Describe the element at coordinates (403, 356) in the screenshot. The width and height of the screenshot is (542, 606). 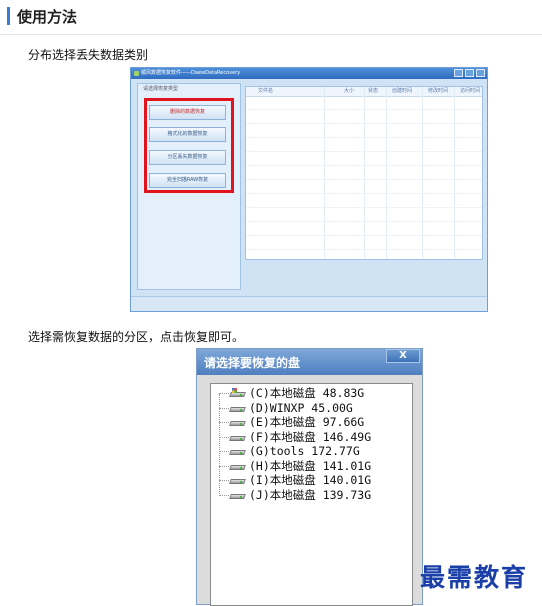
I see `dialog-close-button: X` at that location.